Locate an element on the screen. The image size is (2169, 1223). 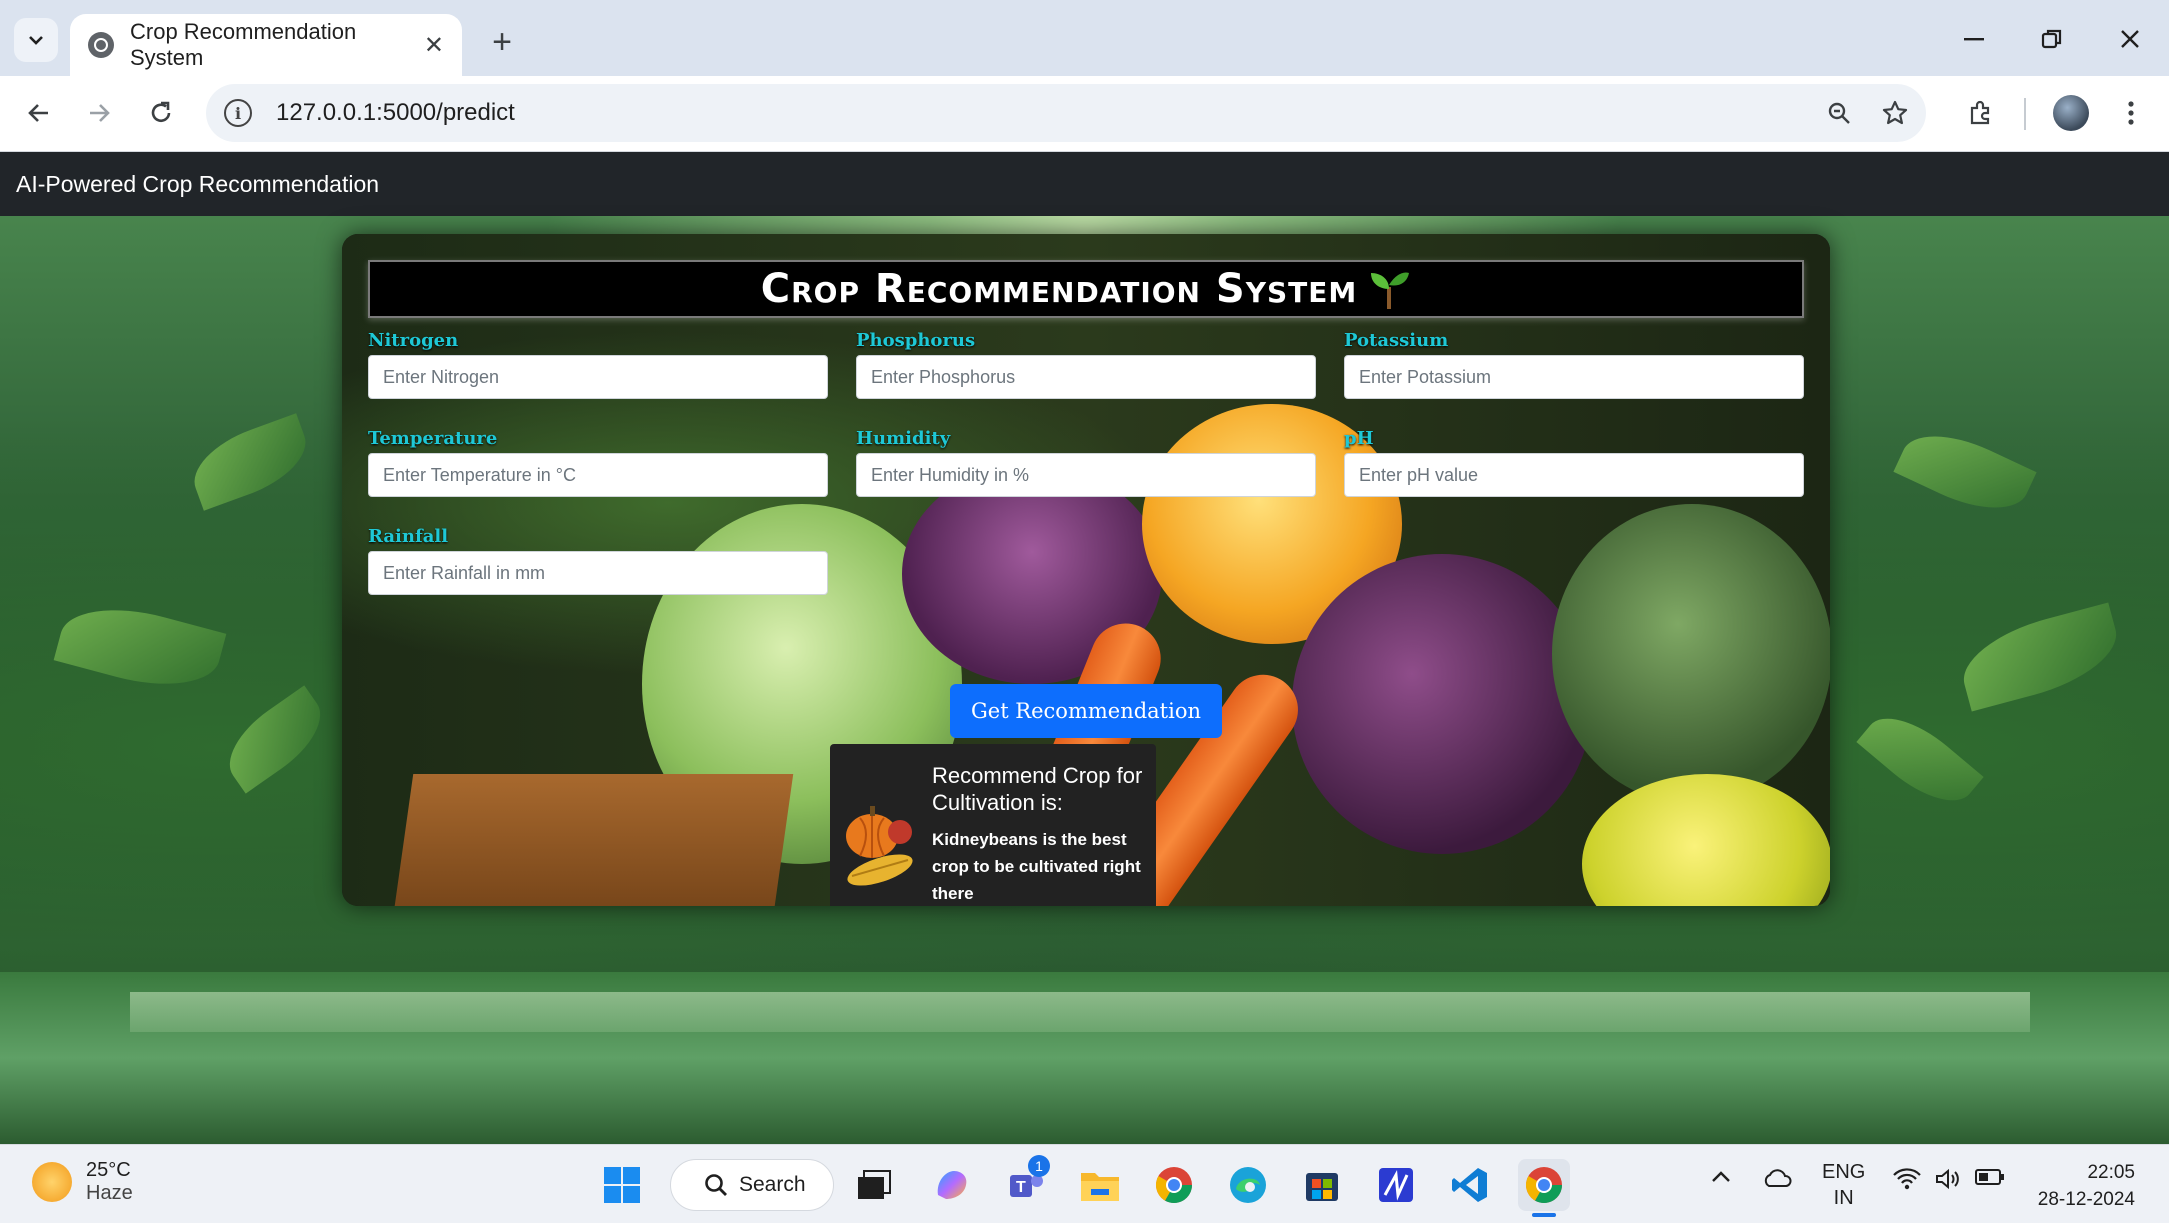
chrome-active-button is located at coordinates (1544, 1188).